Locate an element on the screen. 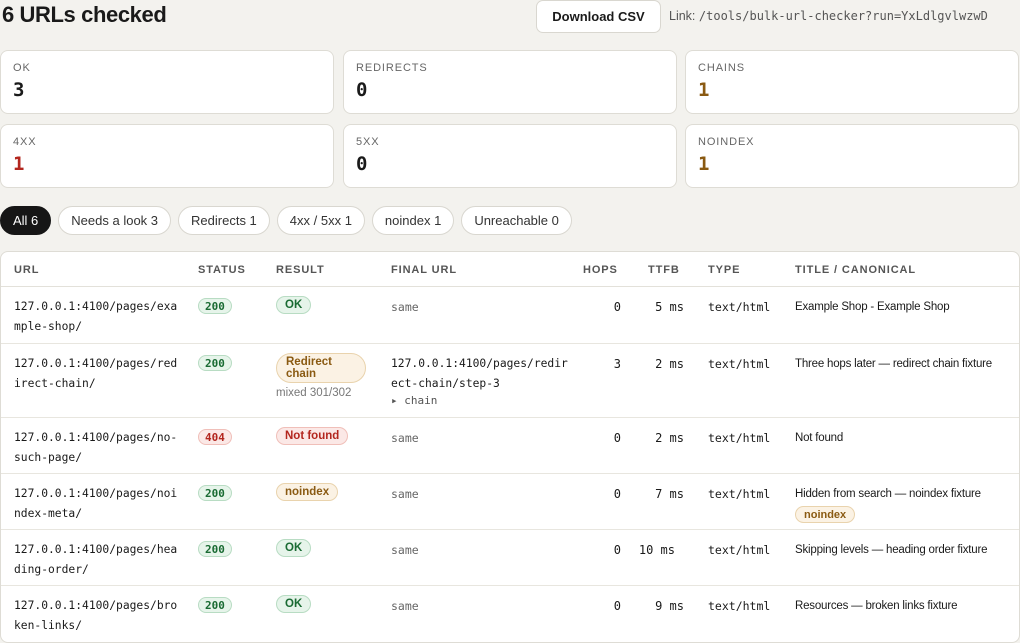 The width and height of the screenshot is (1020, 643). stat-card-5xx: 5XX 0 is located at coordinates (510, 156).